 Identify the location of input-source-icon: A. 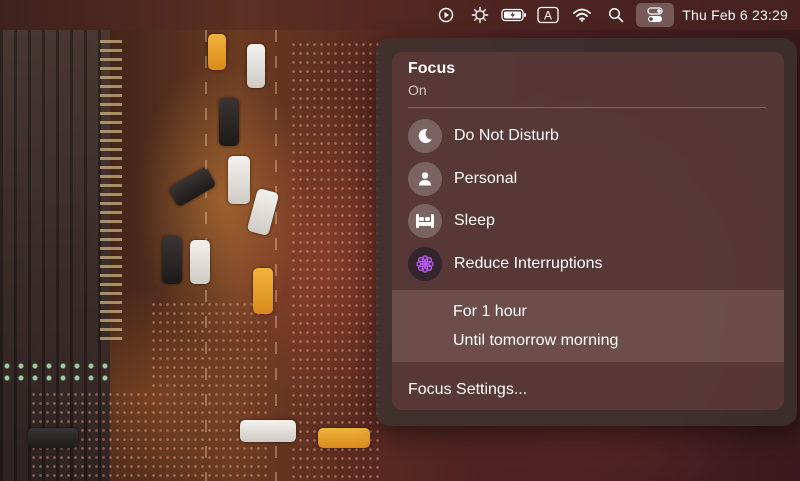
(548, 15).